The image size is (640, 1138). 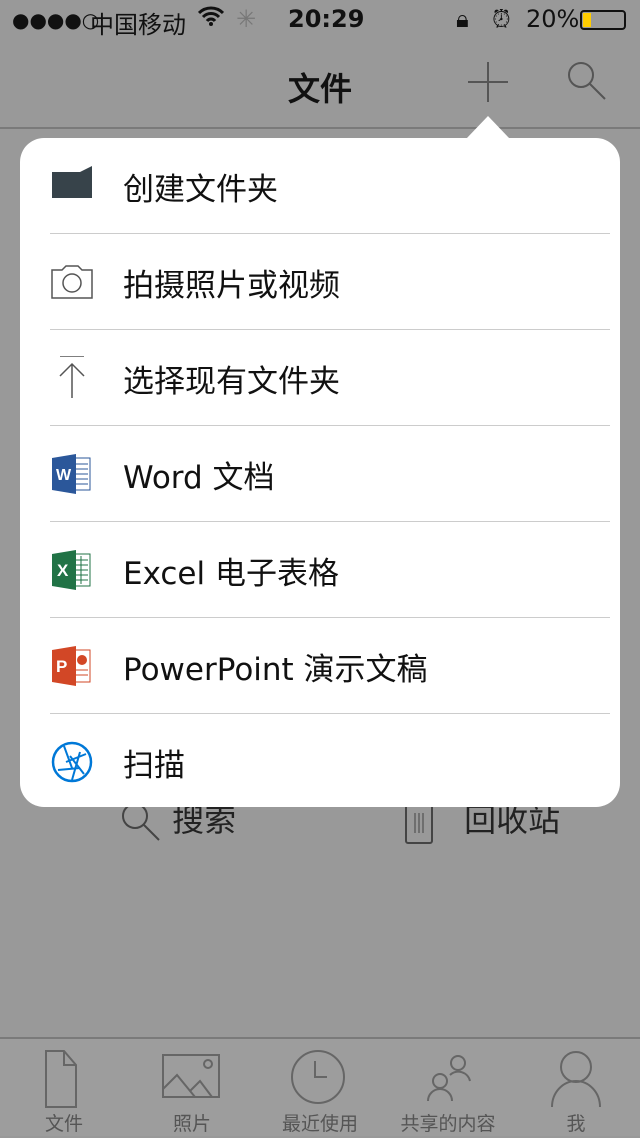 What do you see at coordinates (231, 286) in the screenshot?
I see `menu-item-label: 拍摄照片或视频` at bounding box center [231, 286].